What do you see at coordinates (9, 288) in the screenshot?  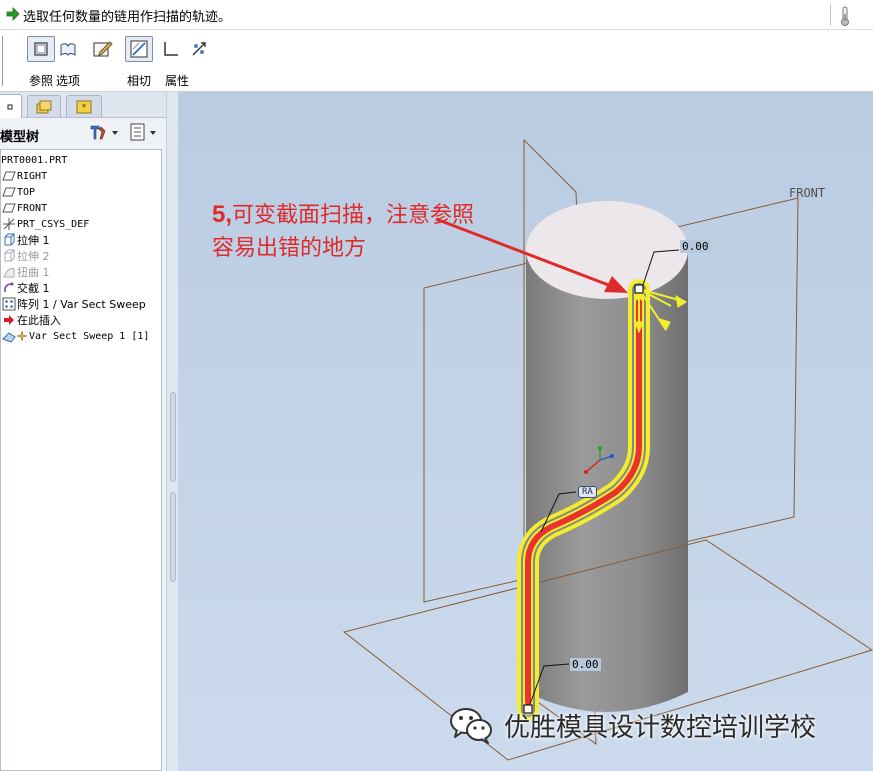 I see `intersect-icon` at bounding box center [9, 288].